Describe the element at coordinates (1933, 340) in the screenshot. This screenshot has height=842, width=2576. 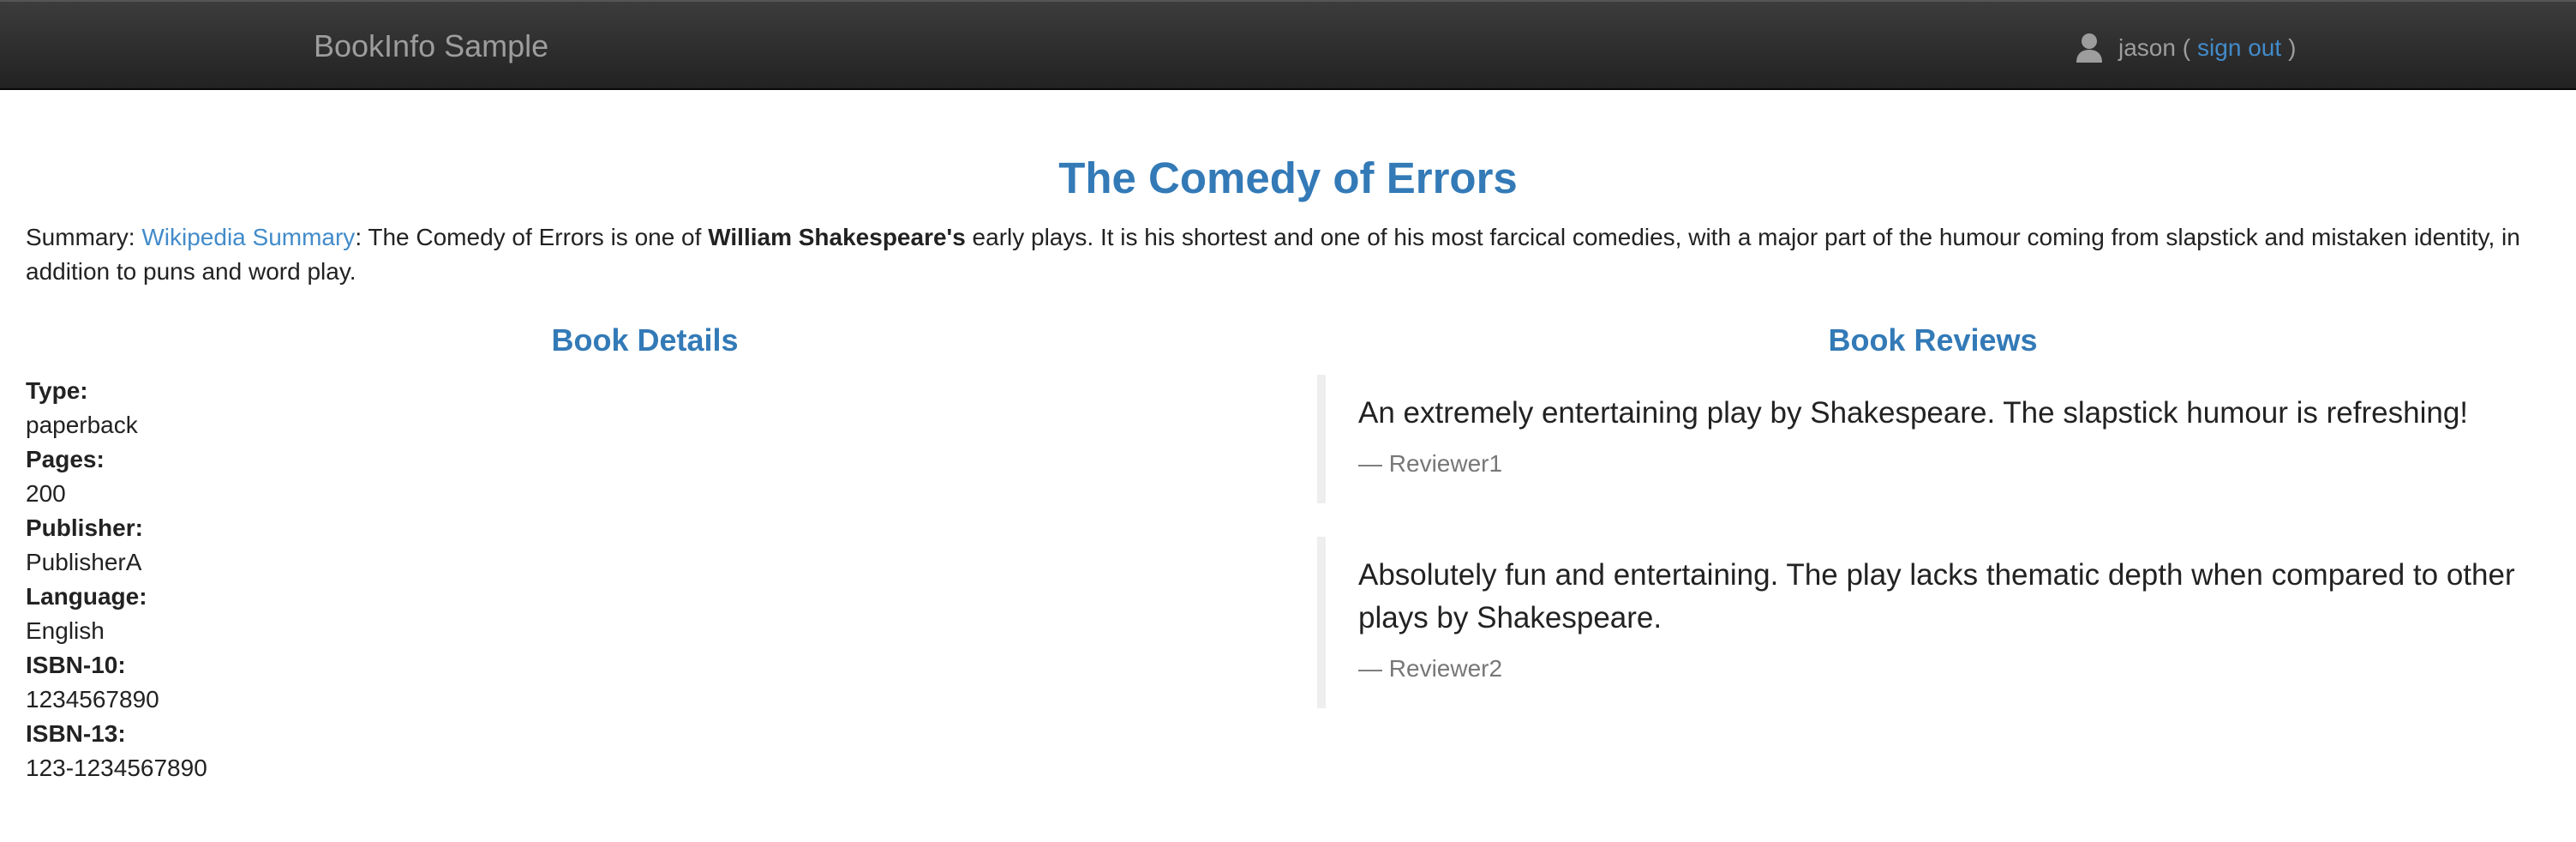
I see `book-reviews-heading: Book Reviews` at that location.